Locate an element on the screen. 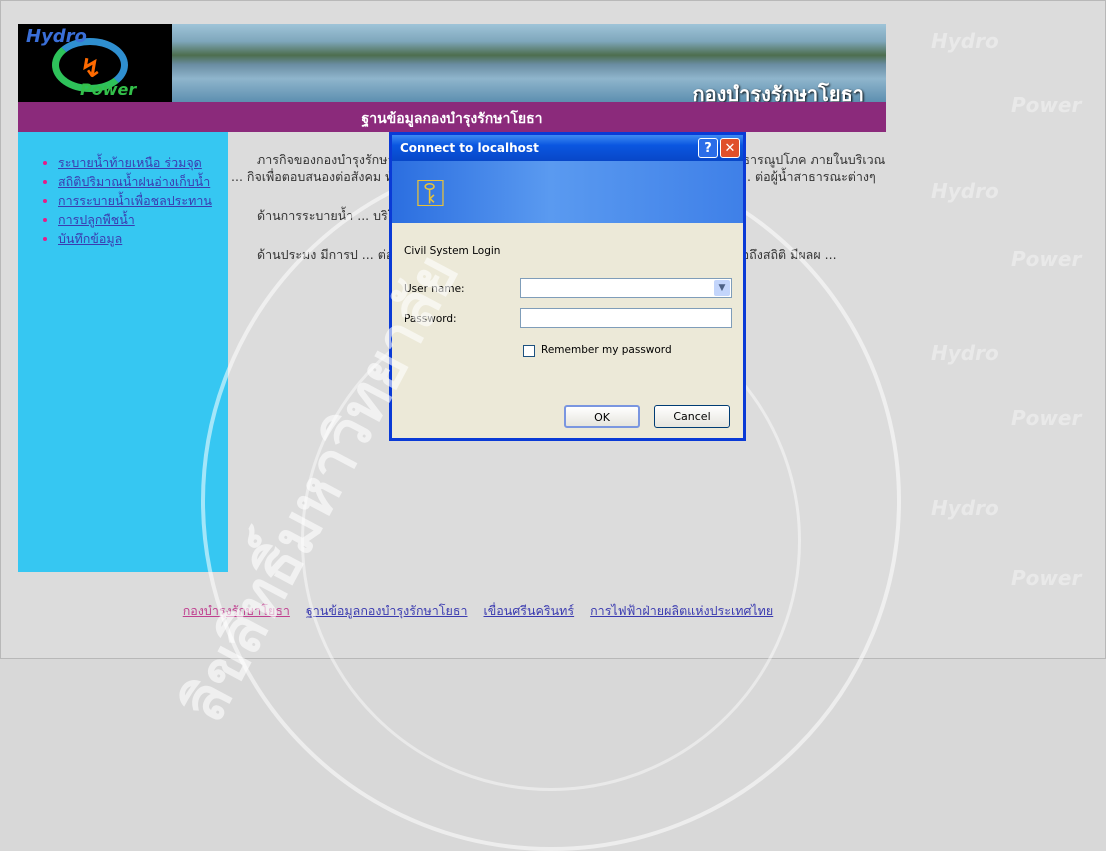 This screenshot has height=851, width=1106. help-button: ? is located at coordinates (708, 148).